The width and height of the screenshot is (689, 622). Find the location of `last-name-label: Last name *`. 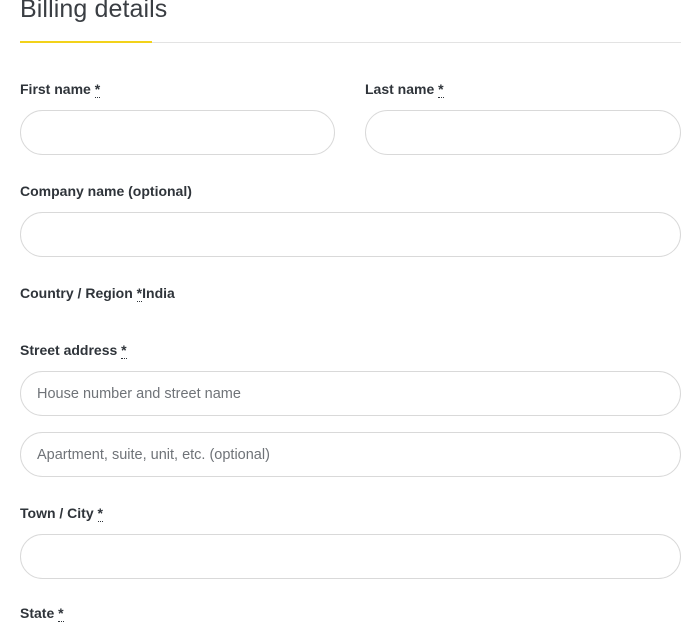

last-name-label: Last name * is located at coordinates (404, 89).